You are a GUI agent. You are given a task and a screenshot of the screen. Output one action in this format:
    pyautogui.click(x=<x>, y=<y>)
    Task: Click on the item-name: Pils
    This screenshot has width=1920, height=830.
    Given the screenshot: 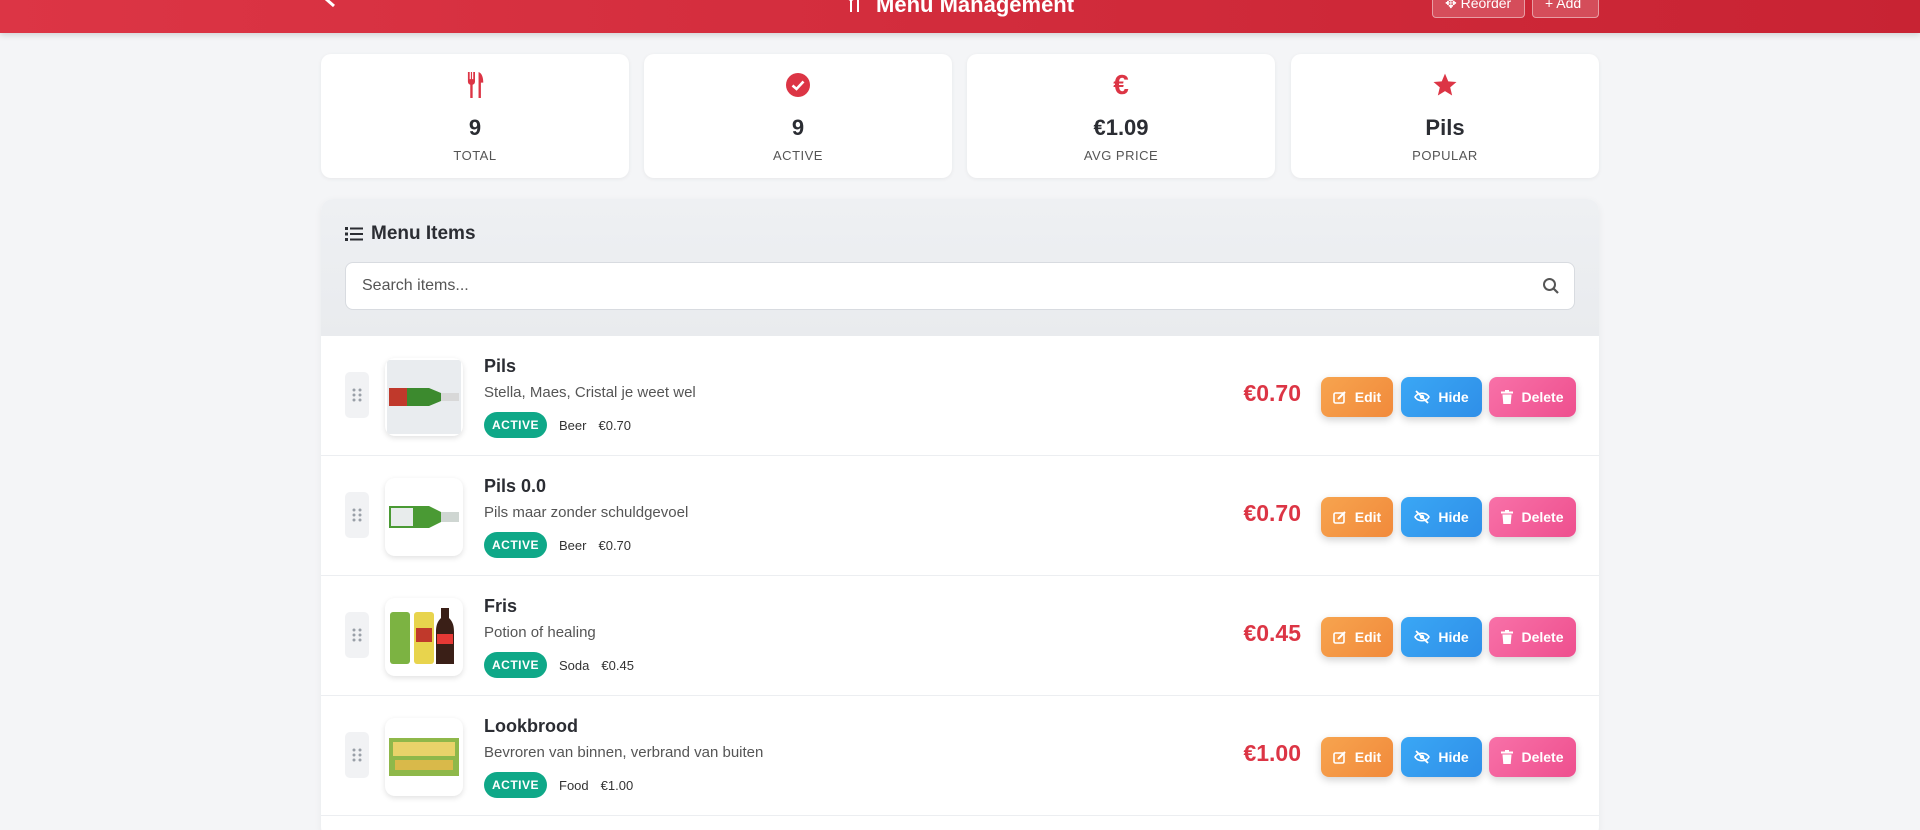 What is the action you would take?
    pyautogui.click(x=500, y=366)
    